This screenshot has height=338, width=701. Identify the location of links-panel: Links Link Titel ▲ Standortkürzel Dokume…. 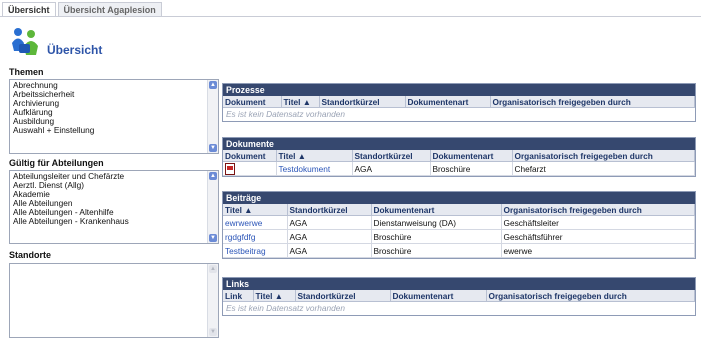
(459, 296).